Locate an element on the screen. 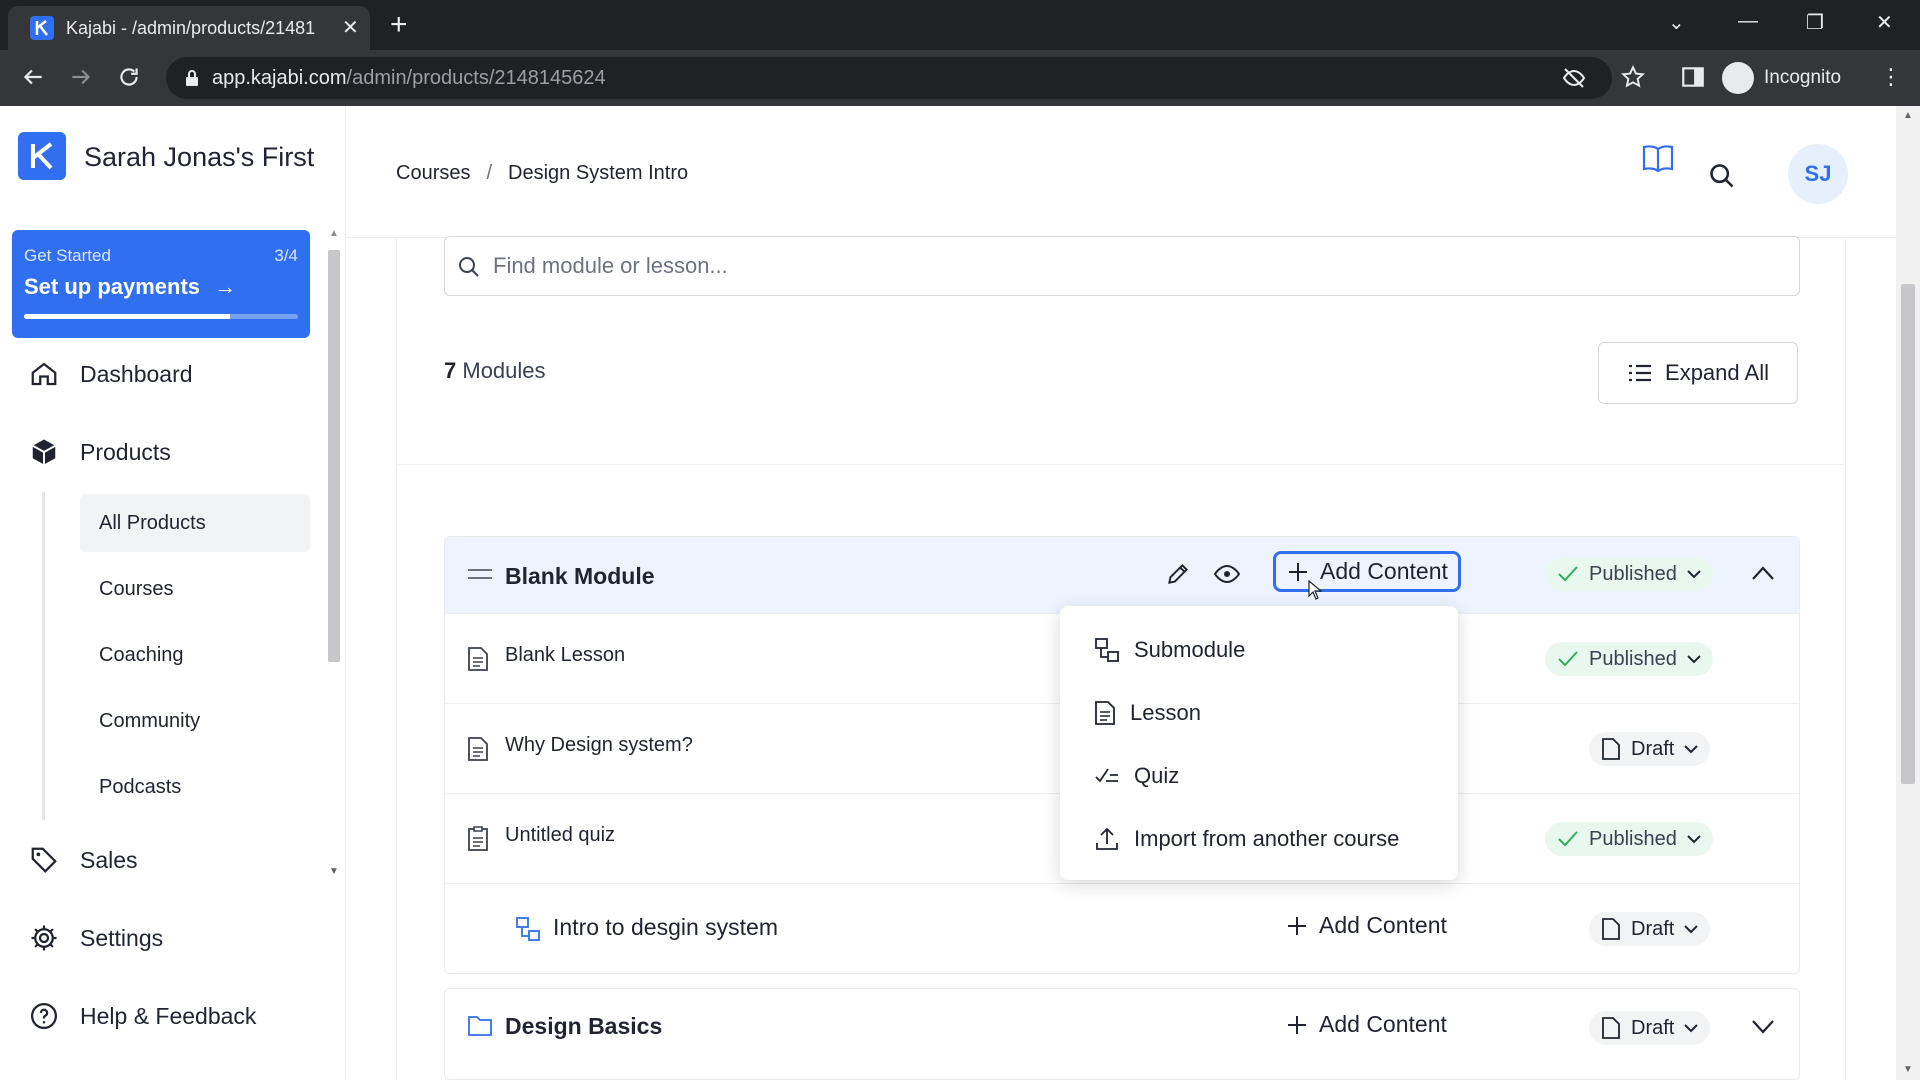 This screenshot has width=1920, height=1080. lesson-title: Why Design system? is located at coordinates (599, 745).